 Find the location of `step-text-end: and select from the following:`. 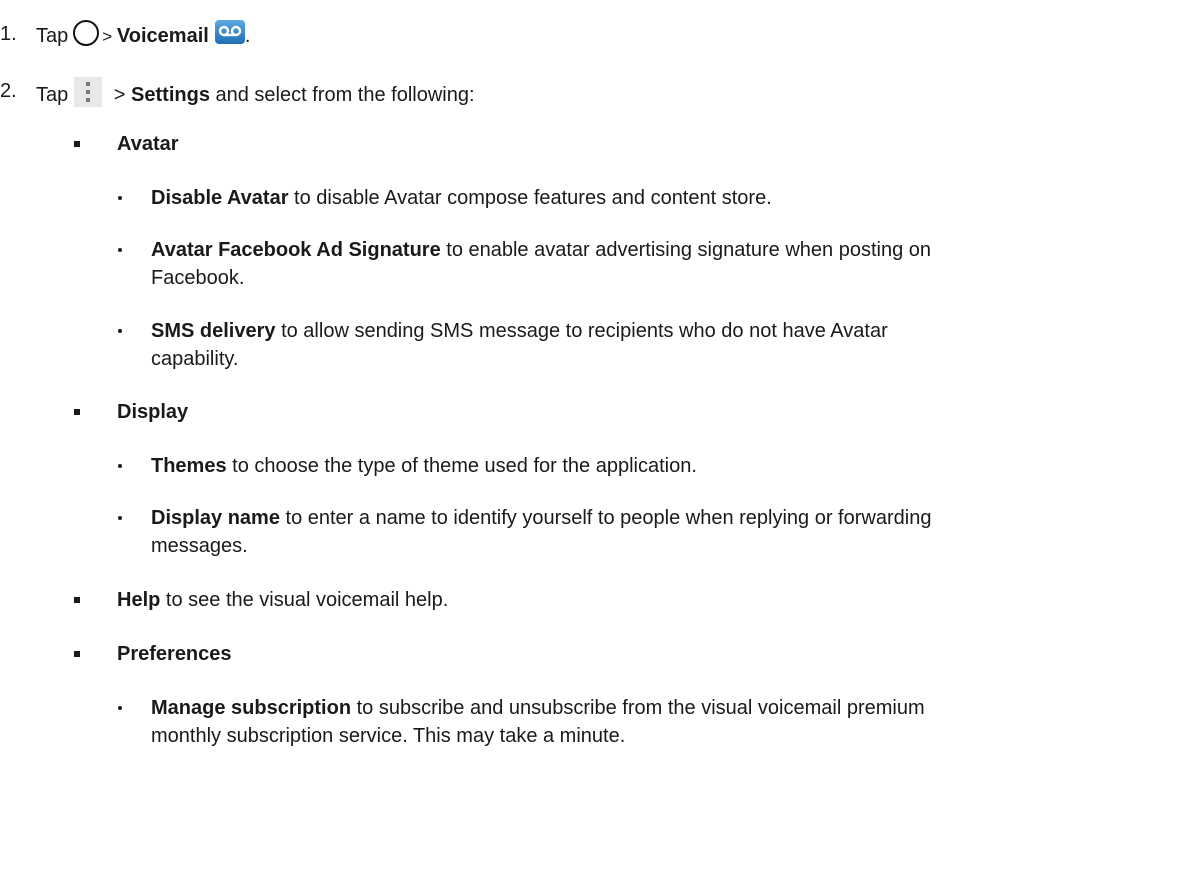

step-text-end: and select from the following: is located at coordinates (342, 95).